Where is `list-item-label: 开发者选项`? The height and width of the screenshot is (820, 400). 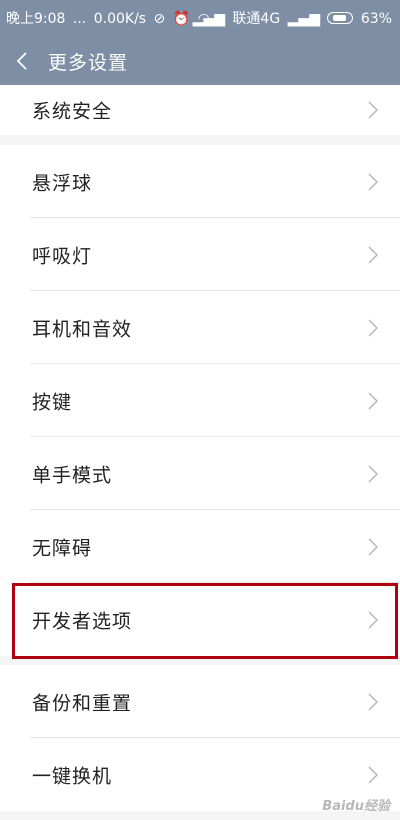 list-item-label: 开发者选项 is located at coordinates (82, 621).